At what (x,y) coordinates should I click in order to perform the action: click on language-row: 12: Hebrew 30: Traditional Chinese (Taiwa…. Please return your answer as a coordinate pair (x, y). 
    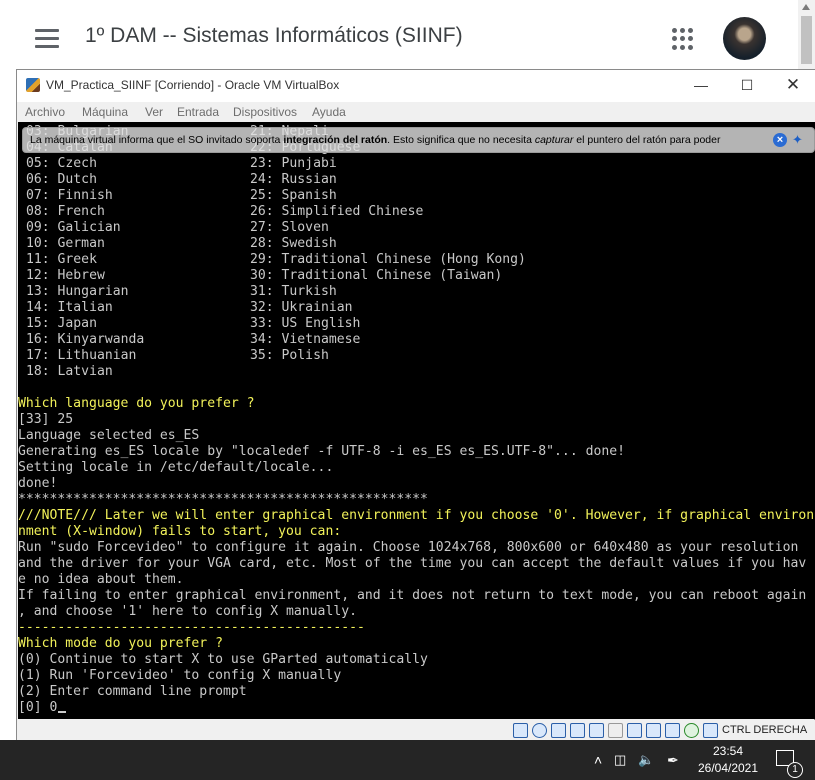
    Looking at the image, I should click on (416, 276).